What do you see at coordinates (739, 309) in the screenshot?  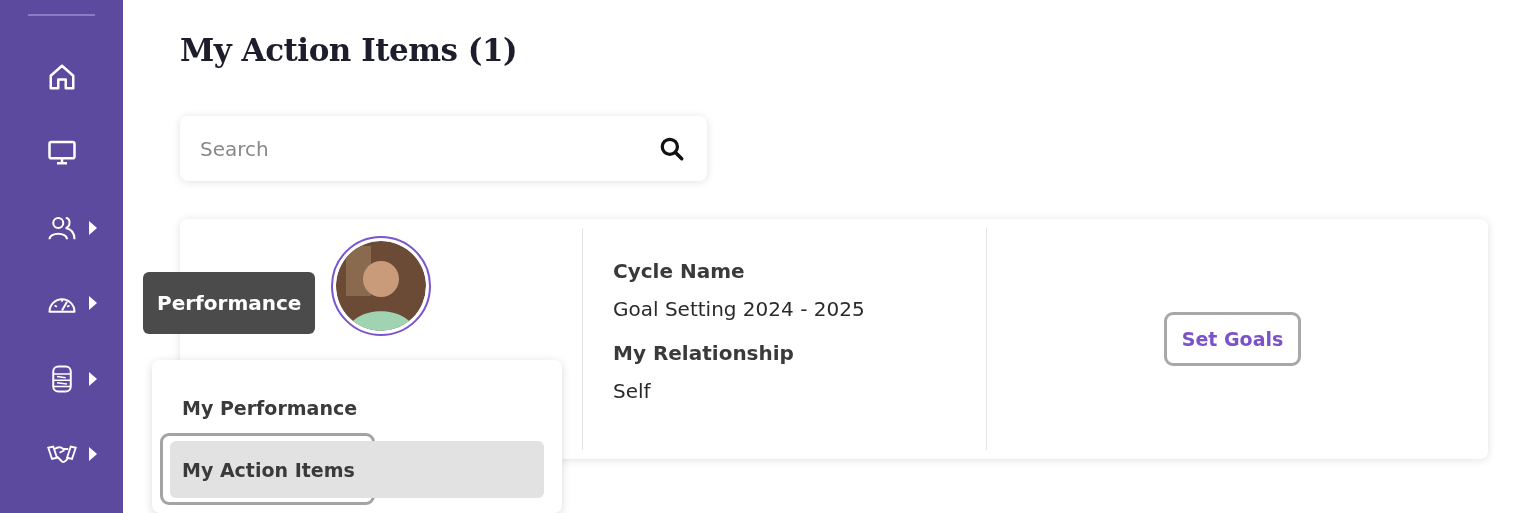 I see `field-value: Goal Setting 2024 - 2025` at bounding box center [739, 309].